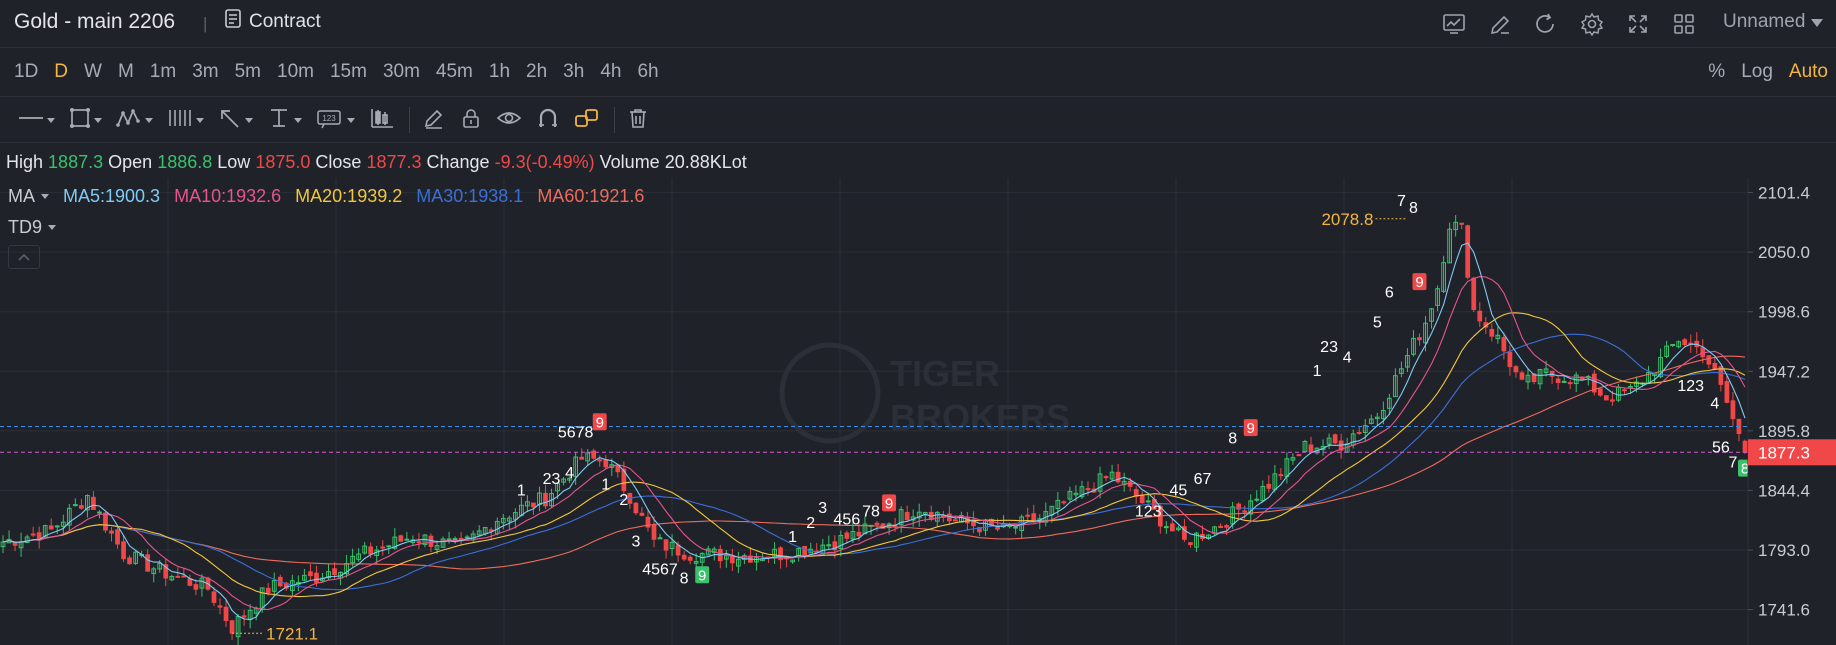 The height and width of the screenshot is (645, 1836). What do you see at coordinates (349, 196) in the screenshot?
I see `ma20-value: MA20:1939.2` at bounding box center [349, 196].